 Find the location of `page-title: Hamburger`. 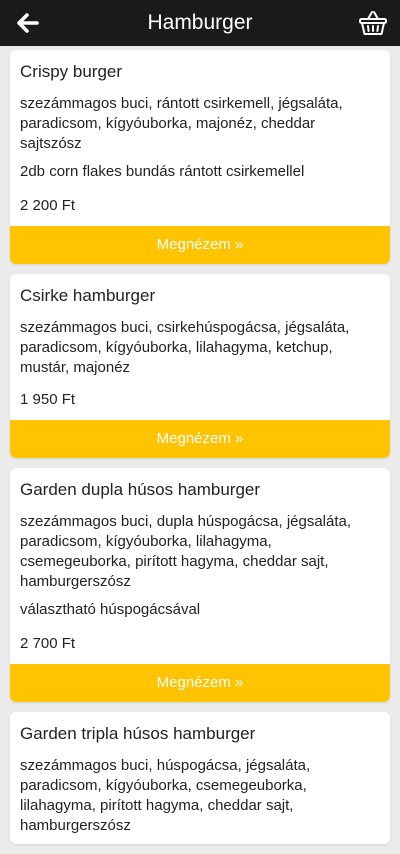

page-title: Hamburger is located at coordinates (200, 22).